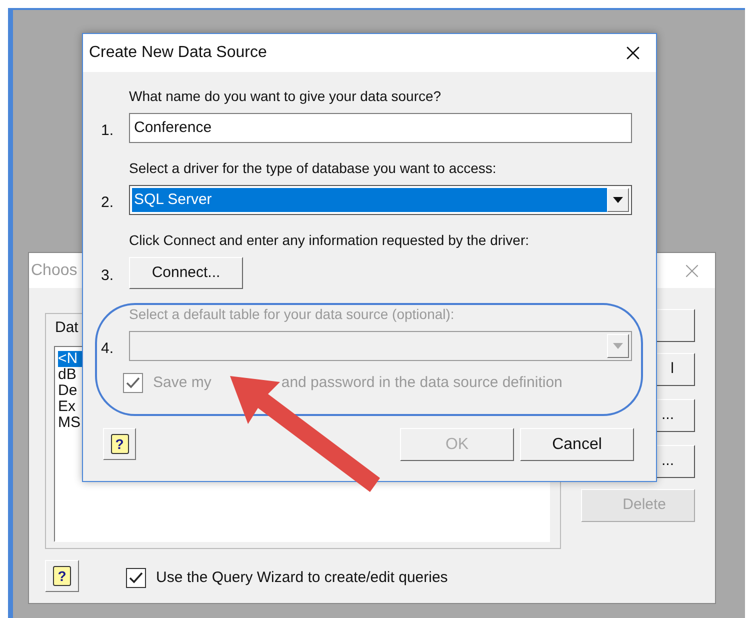 This screenshot has height=618, width=747. Describe the element at coordinates (66, 328) in the screenshot. I see `tab-label: Dat` at that location.